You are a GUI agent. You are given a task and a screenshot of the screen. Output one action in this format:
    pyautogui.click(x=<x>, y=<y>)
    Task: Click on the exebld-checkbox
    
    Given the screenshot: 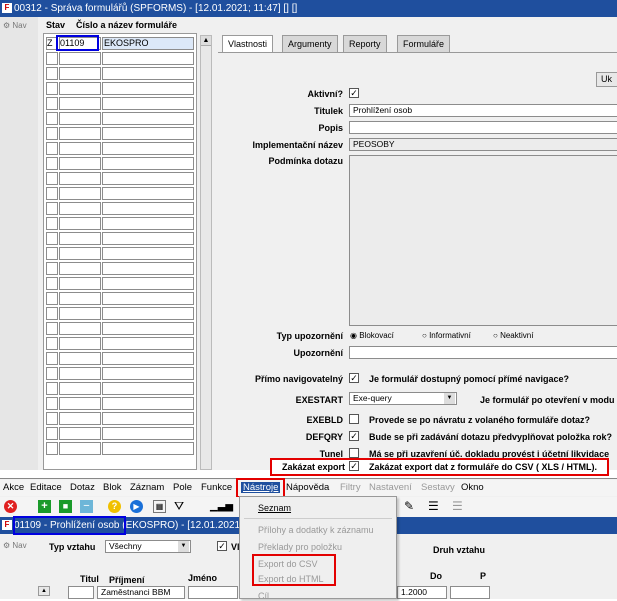 What is the action you would take?
    pyautogui.click(x=354, y=419)
    